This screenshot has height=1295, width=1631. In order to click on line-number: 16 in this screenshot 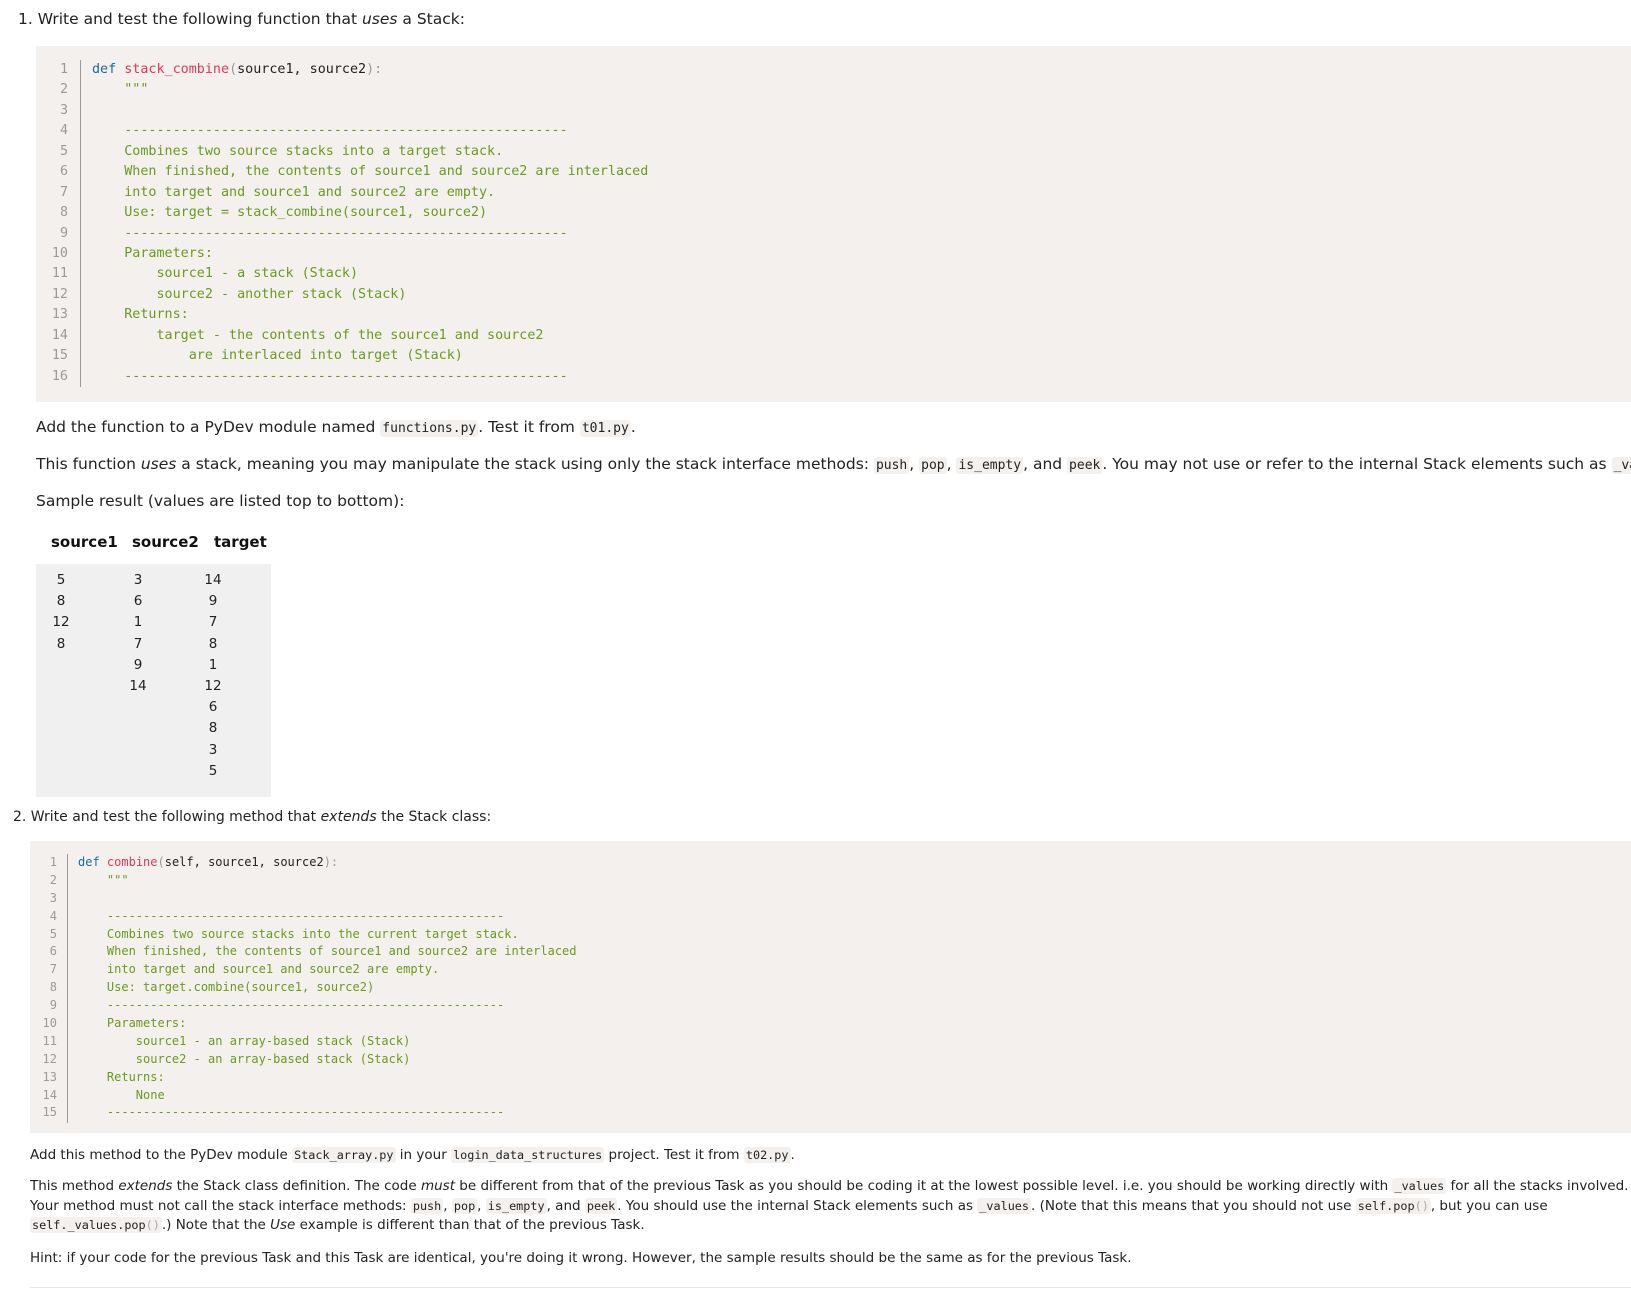, I will do `click(59, 376)`.